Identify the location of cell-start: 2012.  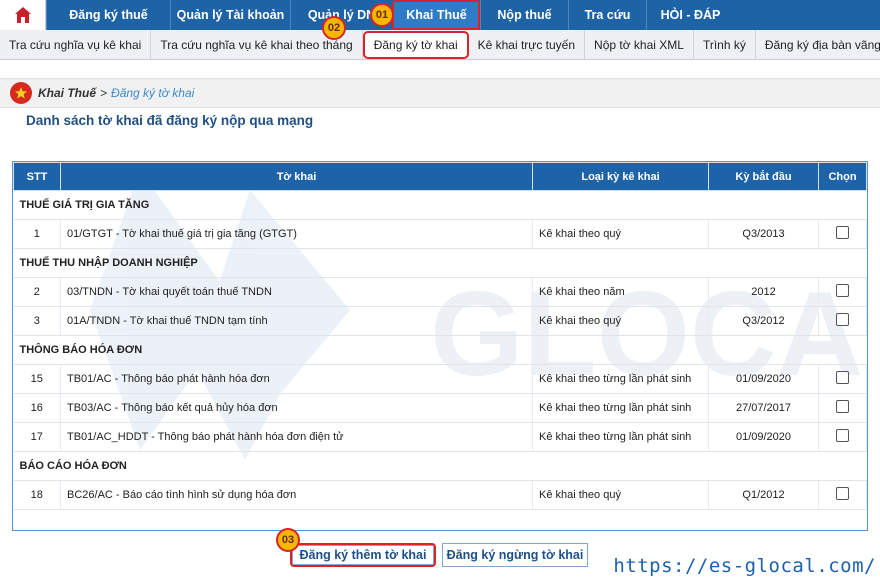
(763, 292).